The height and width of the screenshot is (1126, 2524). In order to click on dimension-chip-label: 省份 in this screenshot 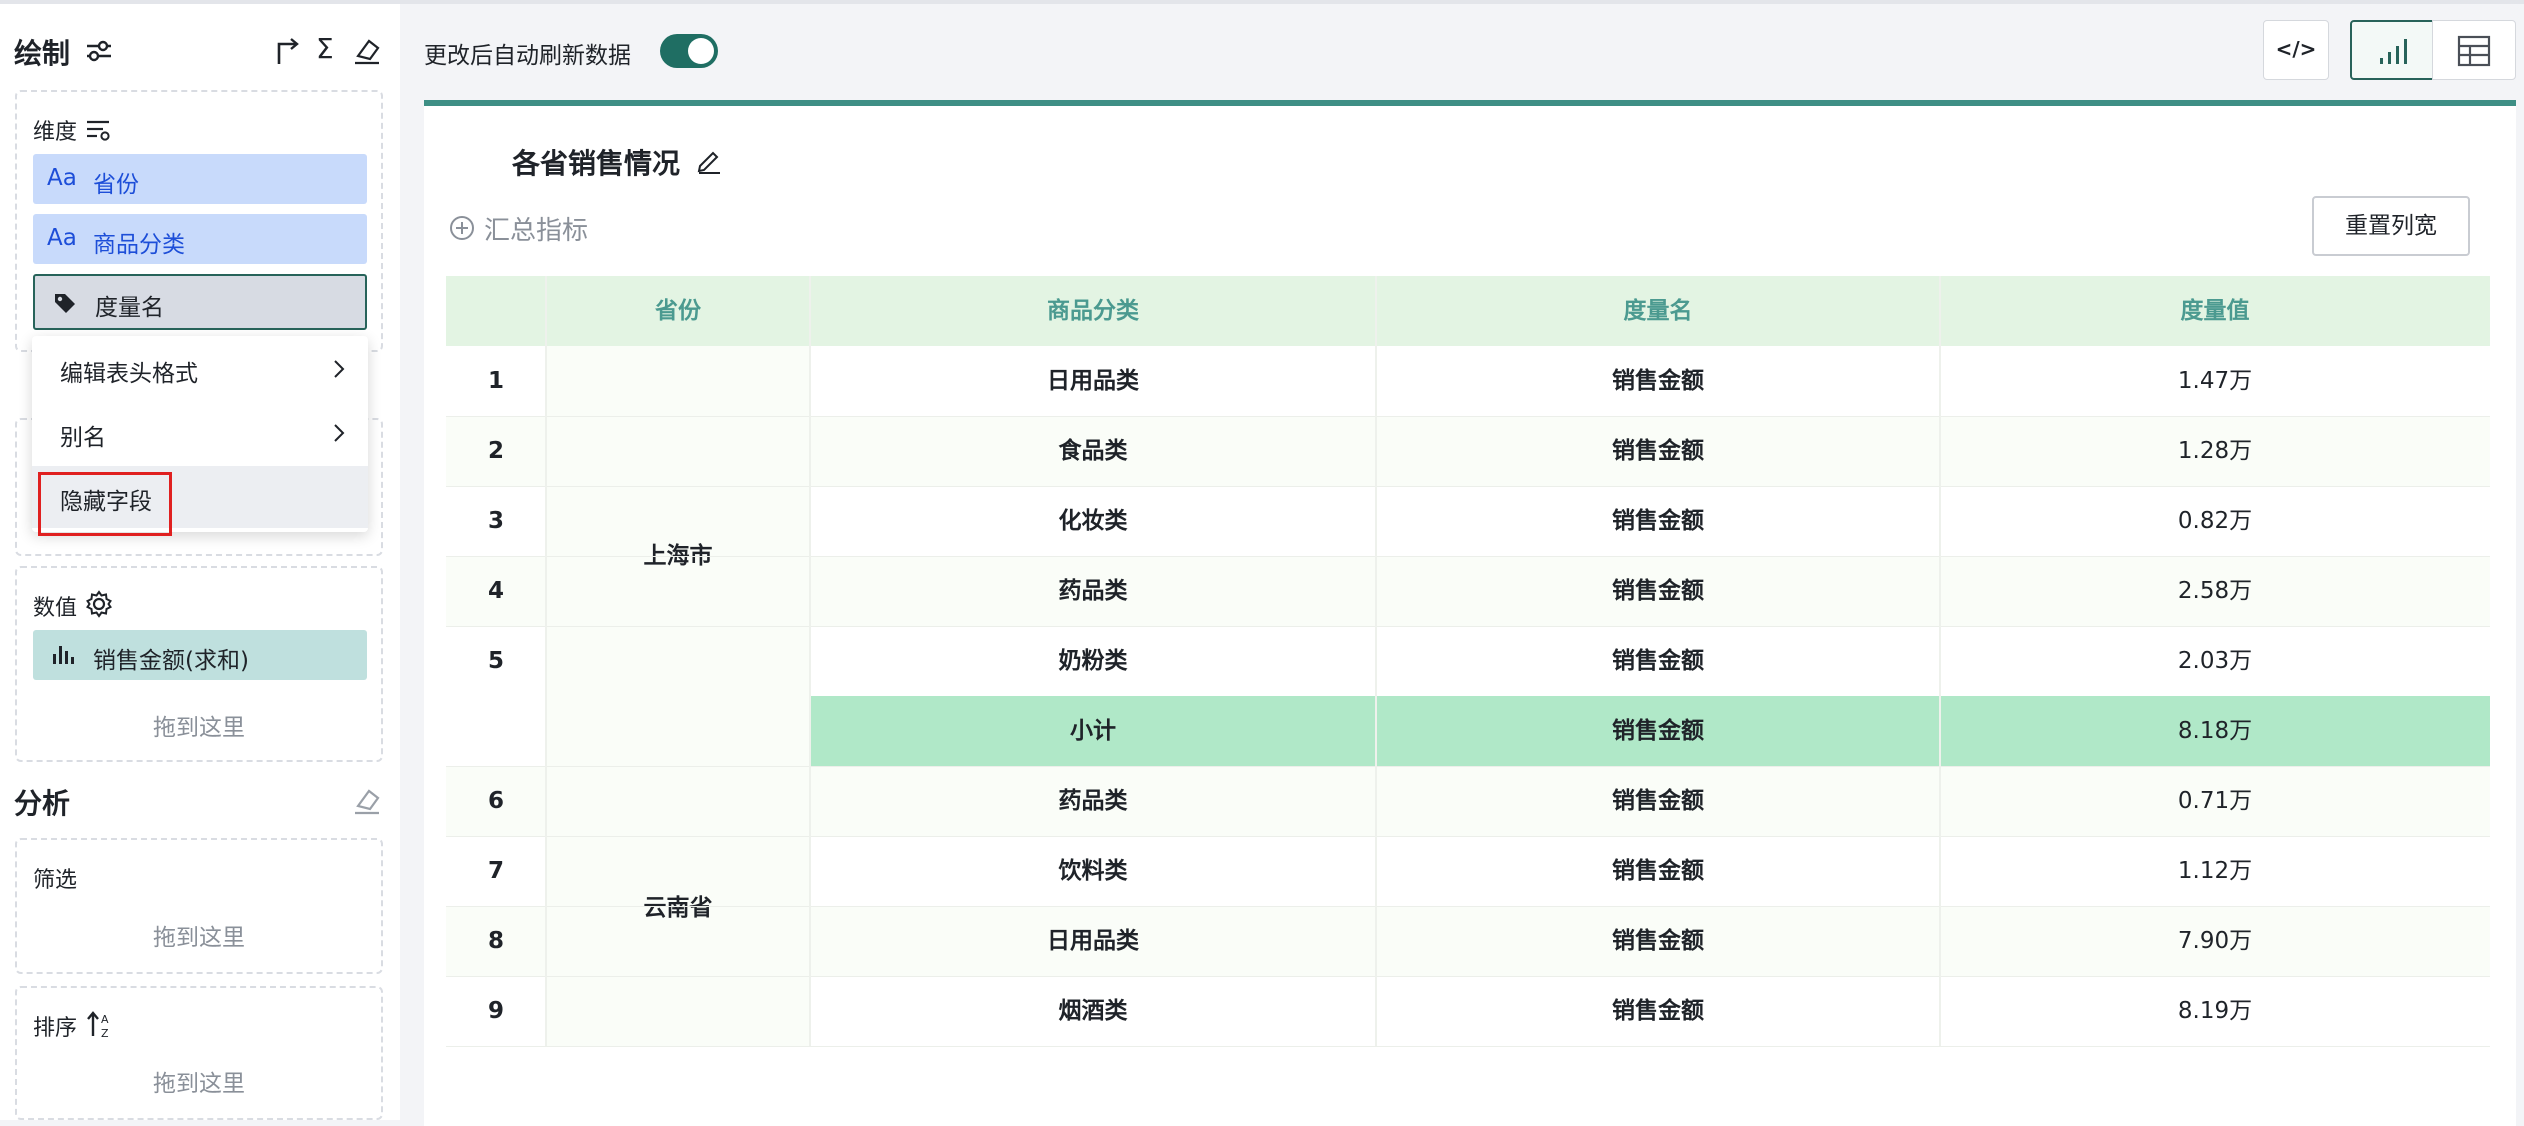, I will do `click(116, 185)`.